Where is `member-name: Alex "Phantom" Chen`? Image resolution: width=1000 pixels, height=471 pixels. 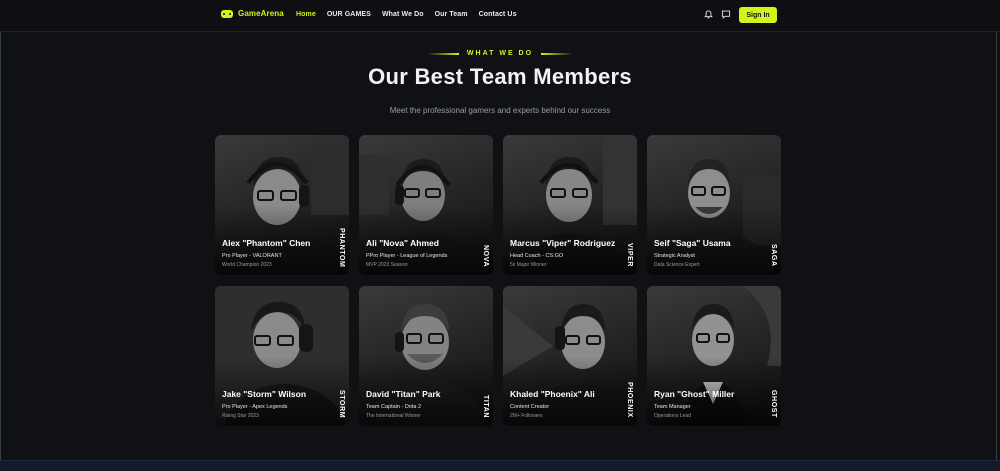
member-name: Alex "Phantom" Chen is located at coordinates (266, 243).